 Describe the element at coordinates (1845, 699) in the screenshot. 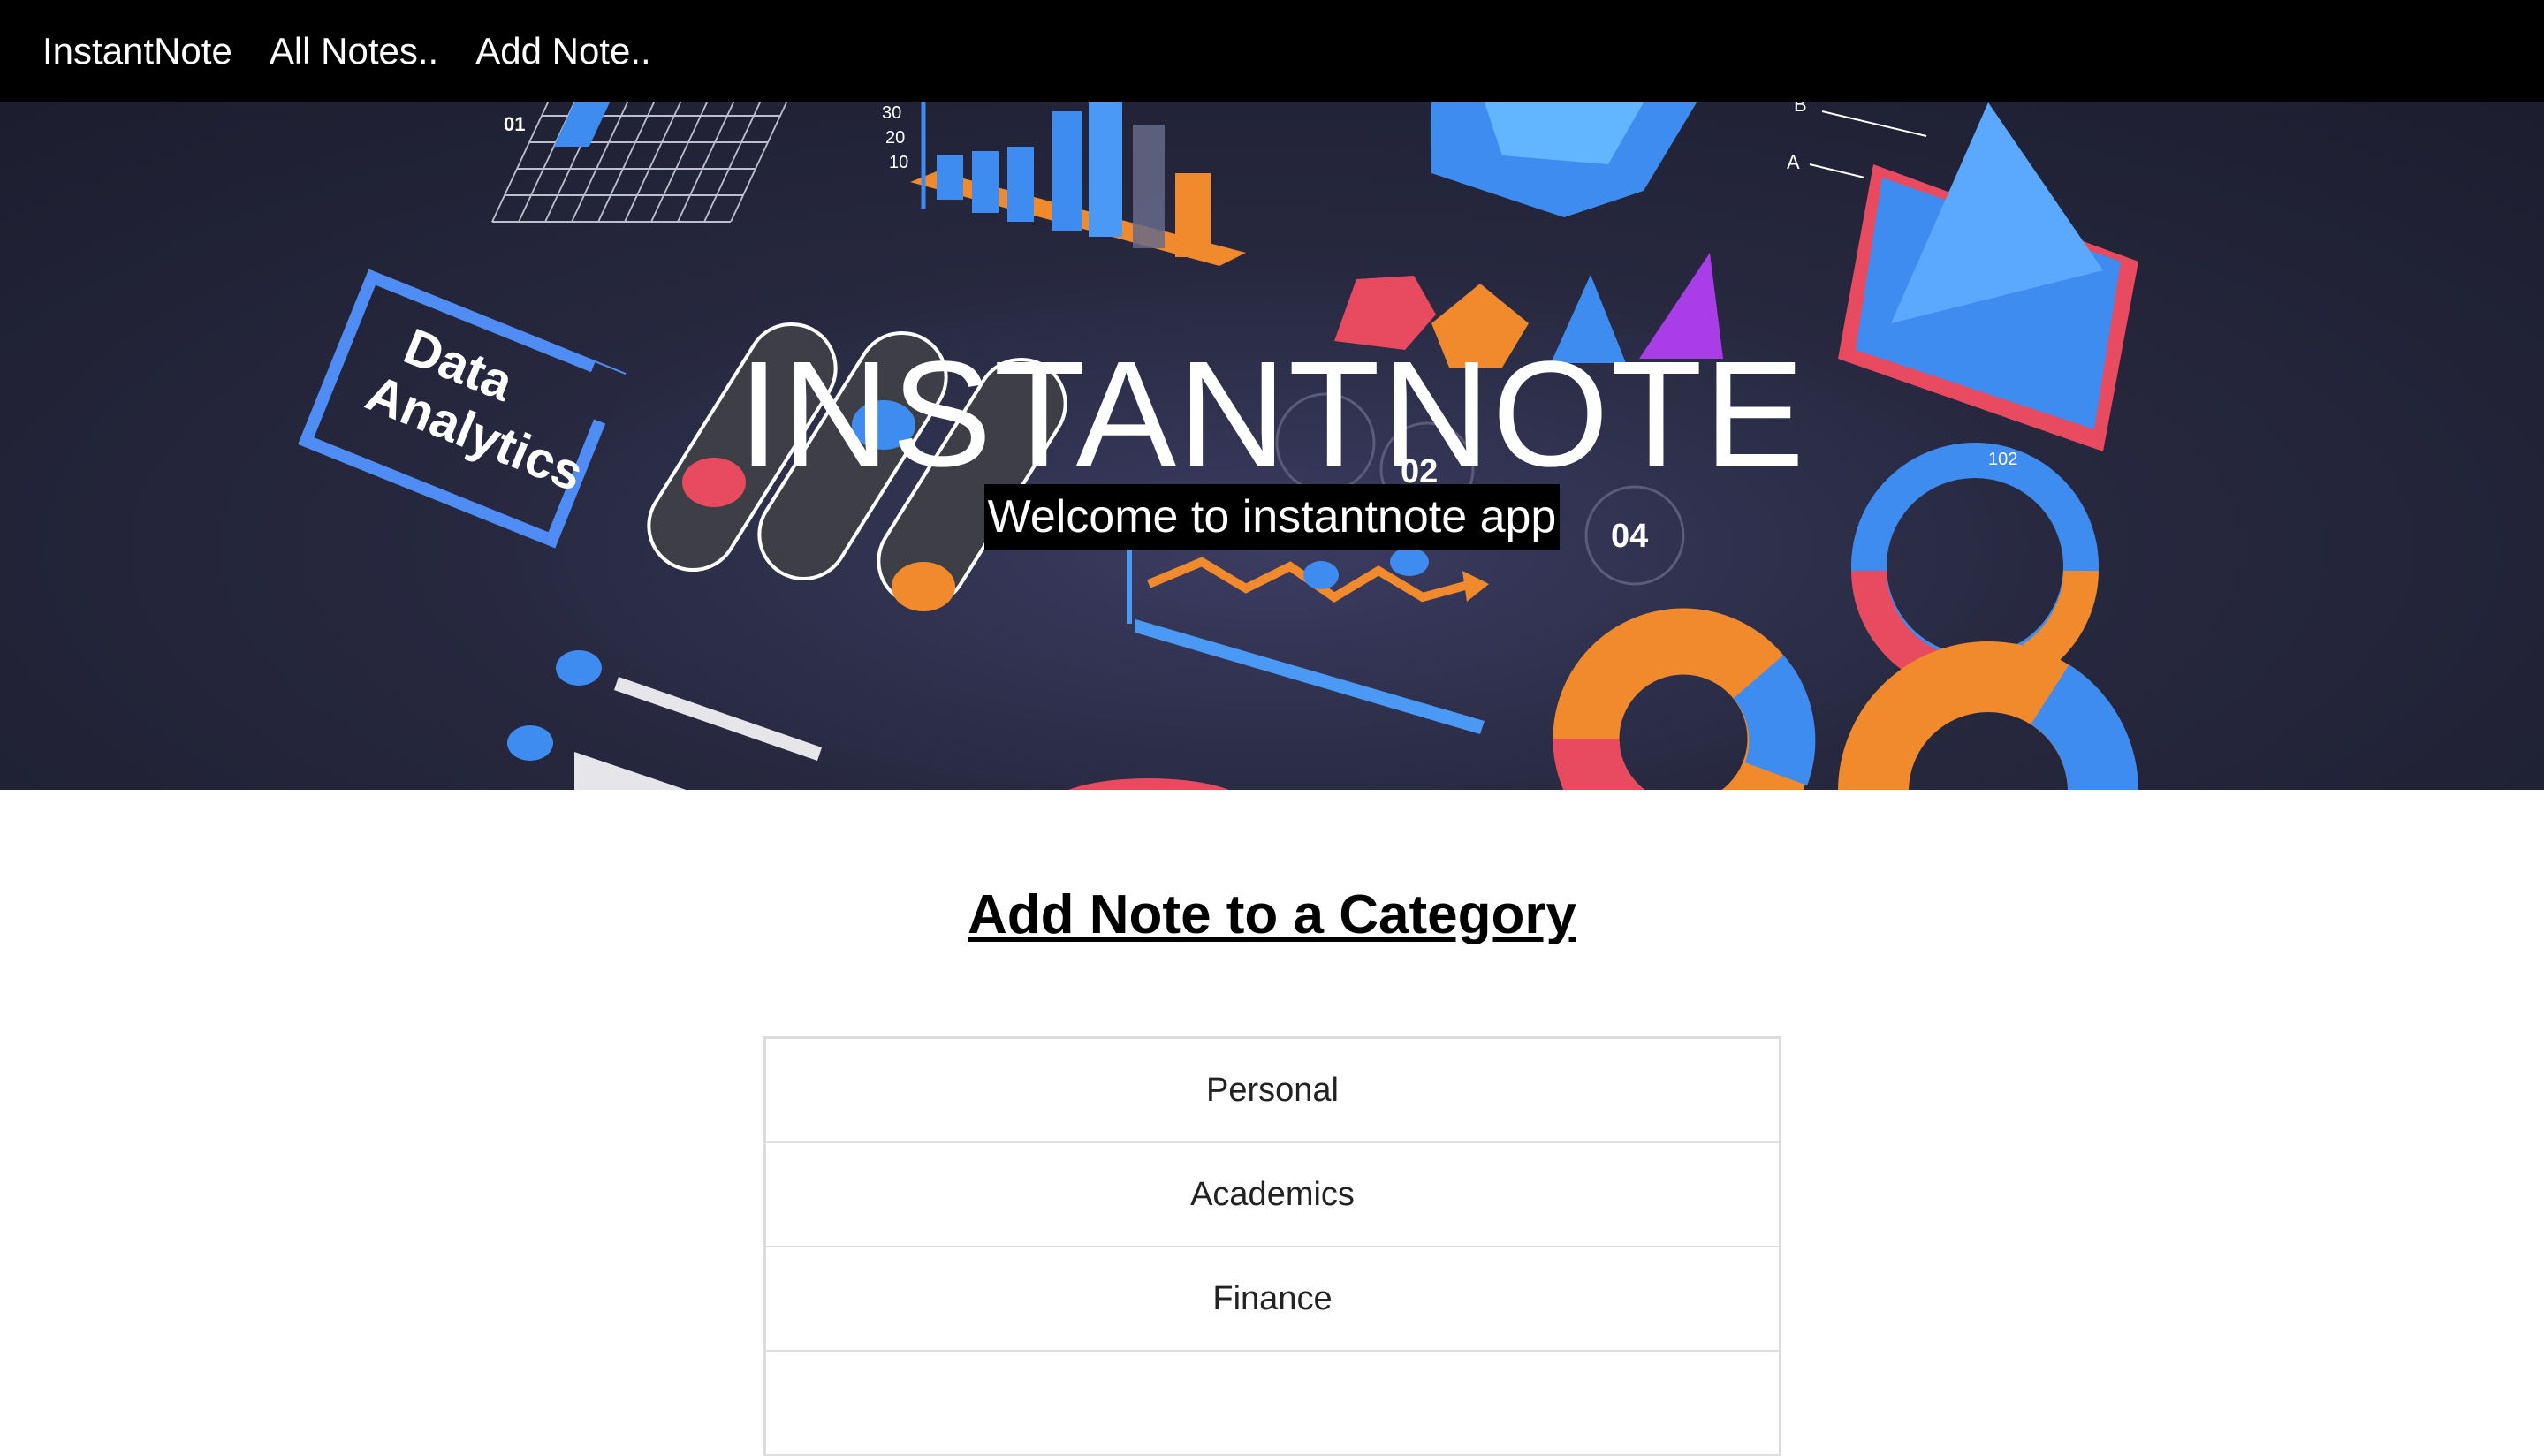

I see `donut-chart-illustration` at that location.